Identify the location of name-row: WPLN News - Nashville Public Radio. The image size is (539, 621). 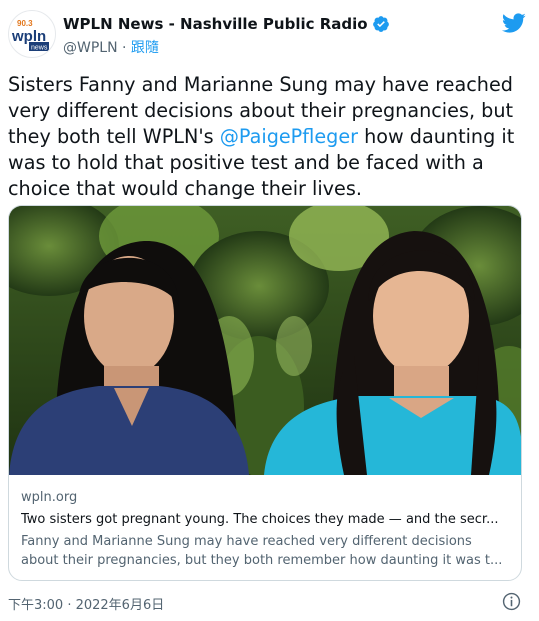
(226, 24).